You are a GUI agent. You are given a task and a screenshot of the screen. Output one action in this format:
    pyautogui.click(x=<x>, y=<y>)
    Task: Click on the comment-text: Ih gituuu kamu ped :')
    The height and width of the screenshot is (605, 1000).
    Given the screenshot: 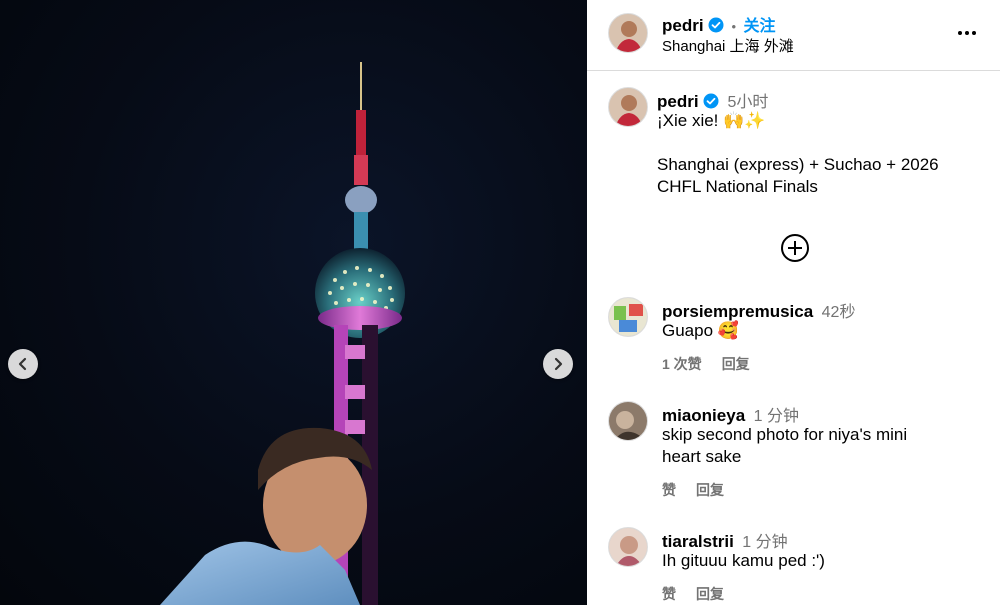 What is the action you would take?
    pyautogui.click(x=743, y=560)
    